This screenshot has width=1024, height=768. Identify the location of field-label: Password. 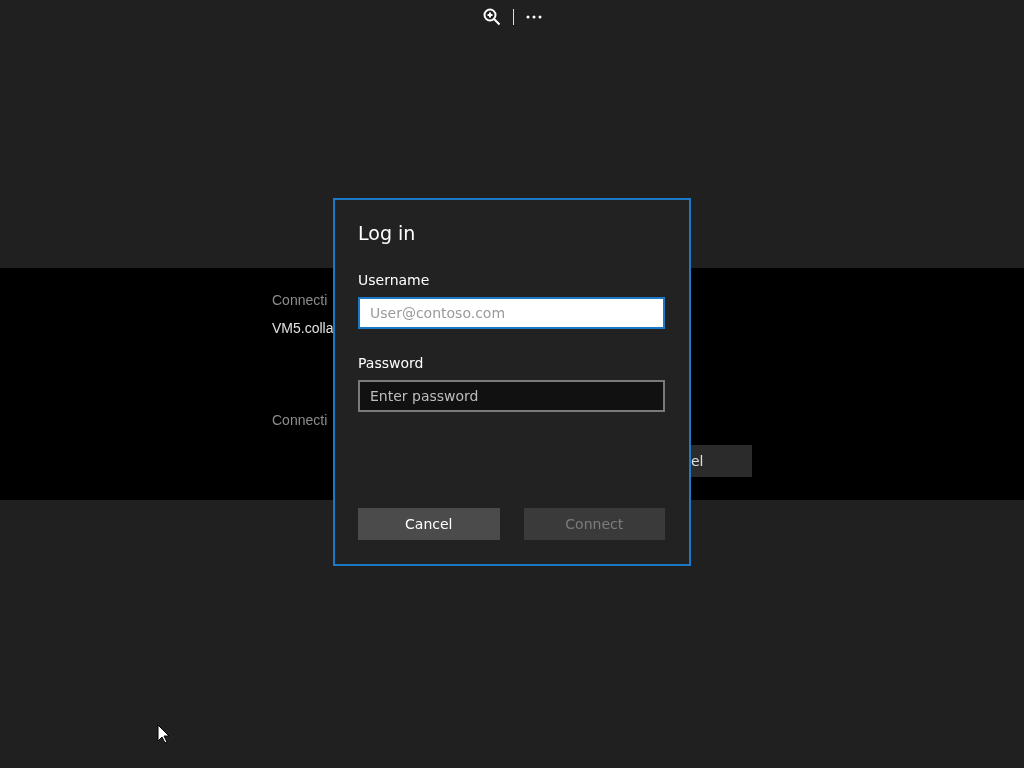
(391, 363).